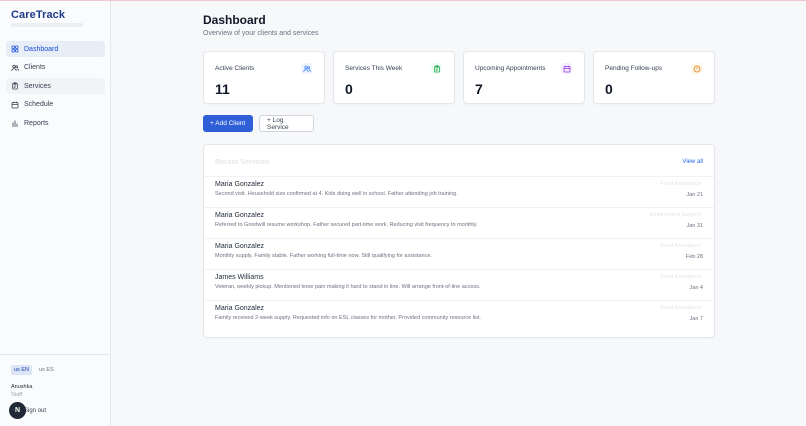 The width and height of the screenshot is (806, 426). I want to click on signout-label: Sign out, so click(35, 410).